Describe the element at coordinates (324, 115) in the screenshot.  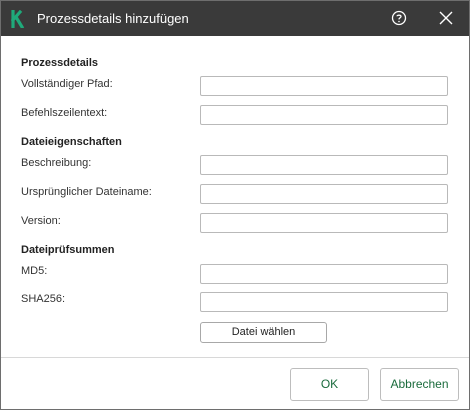
I see `command-line-input` at that location.